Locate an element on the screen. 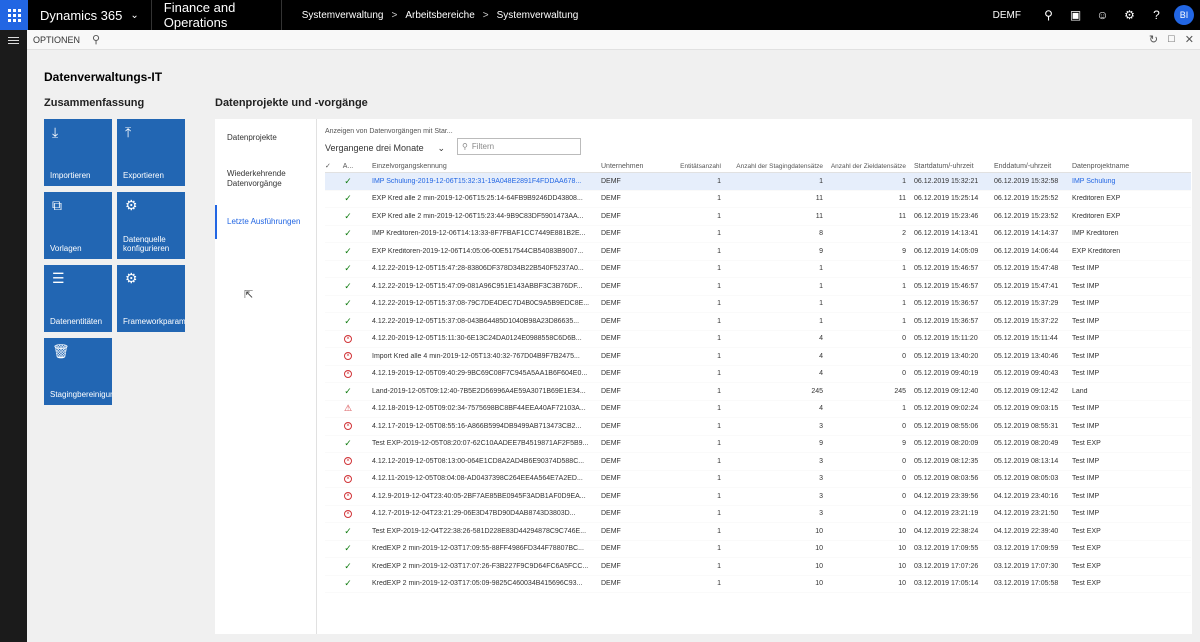  tile-export: ⤒ Exportieren is located at coordinates (151, 152).